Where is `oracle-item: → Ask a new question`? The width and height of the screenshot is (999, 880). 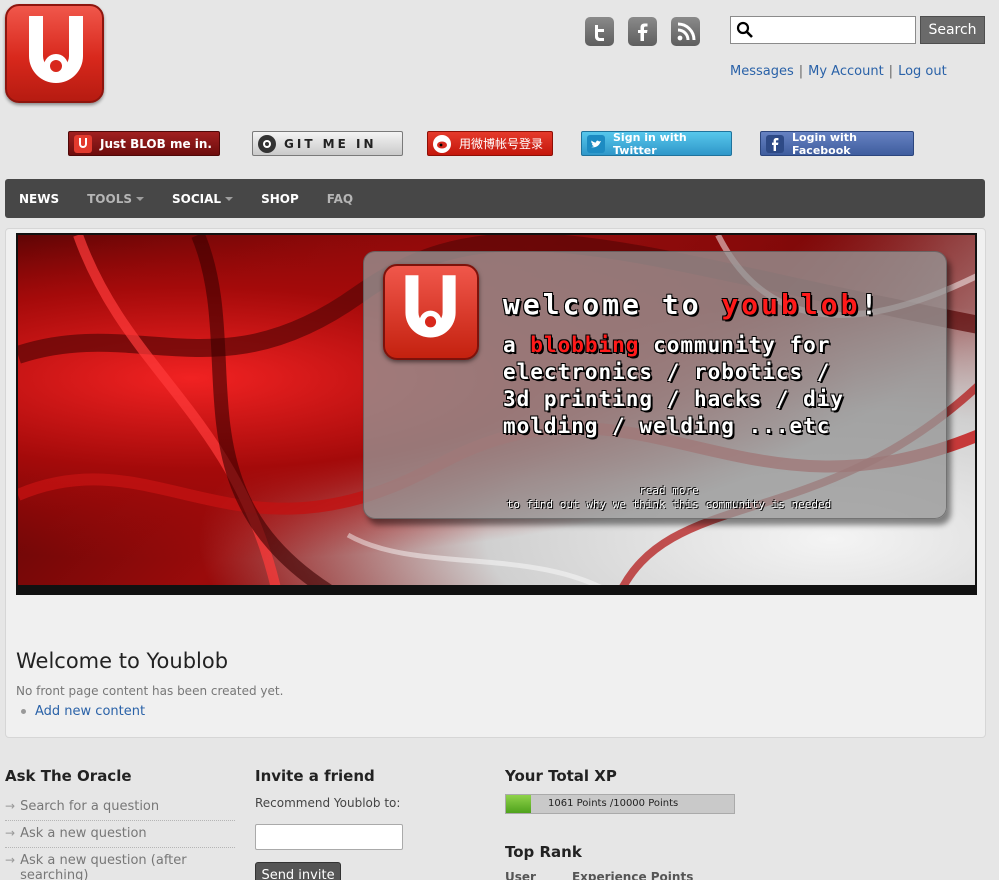 oracle-item: → Ask a new question is located at coordinates (120, 834).